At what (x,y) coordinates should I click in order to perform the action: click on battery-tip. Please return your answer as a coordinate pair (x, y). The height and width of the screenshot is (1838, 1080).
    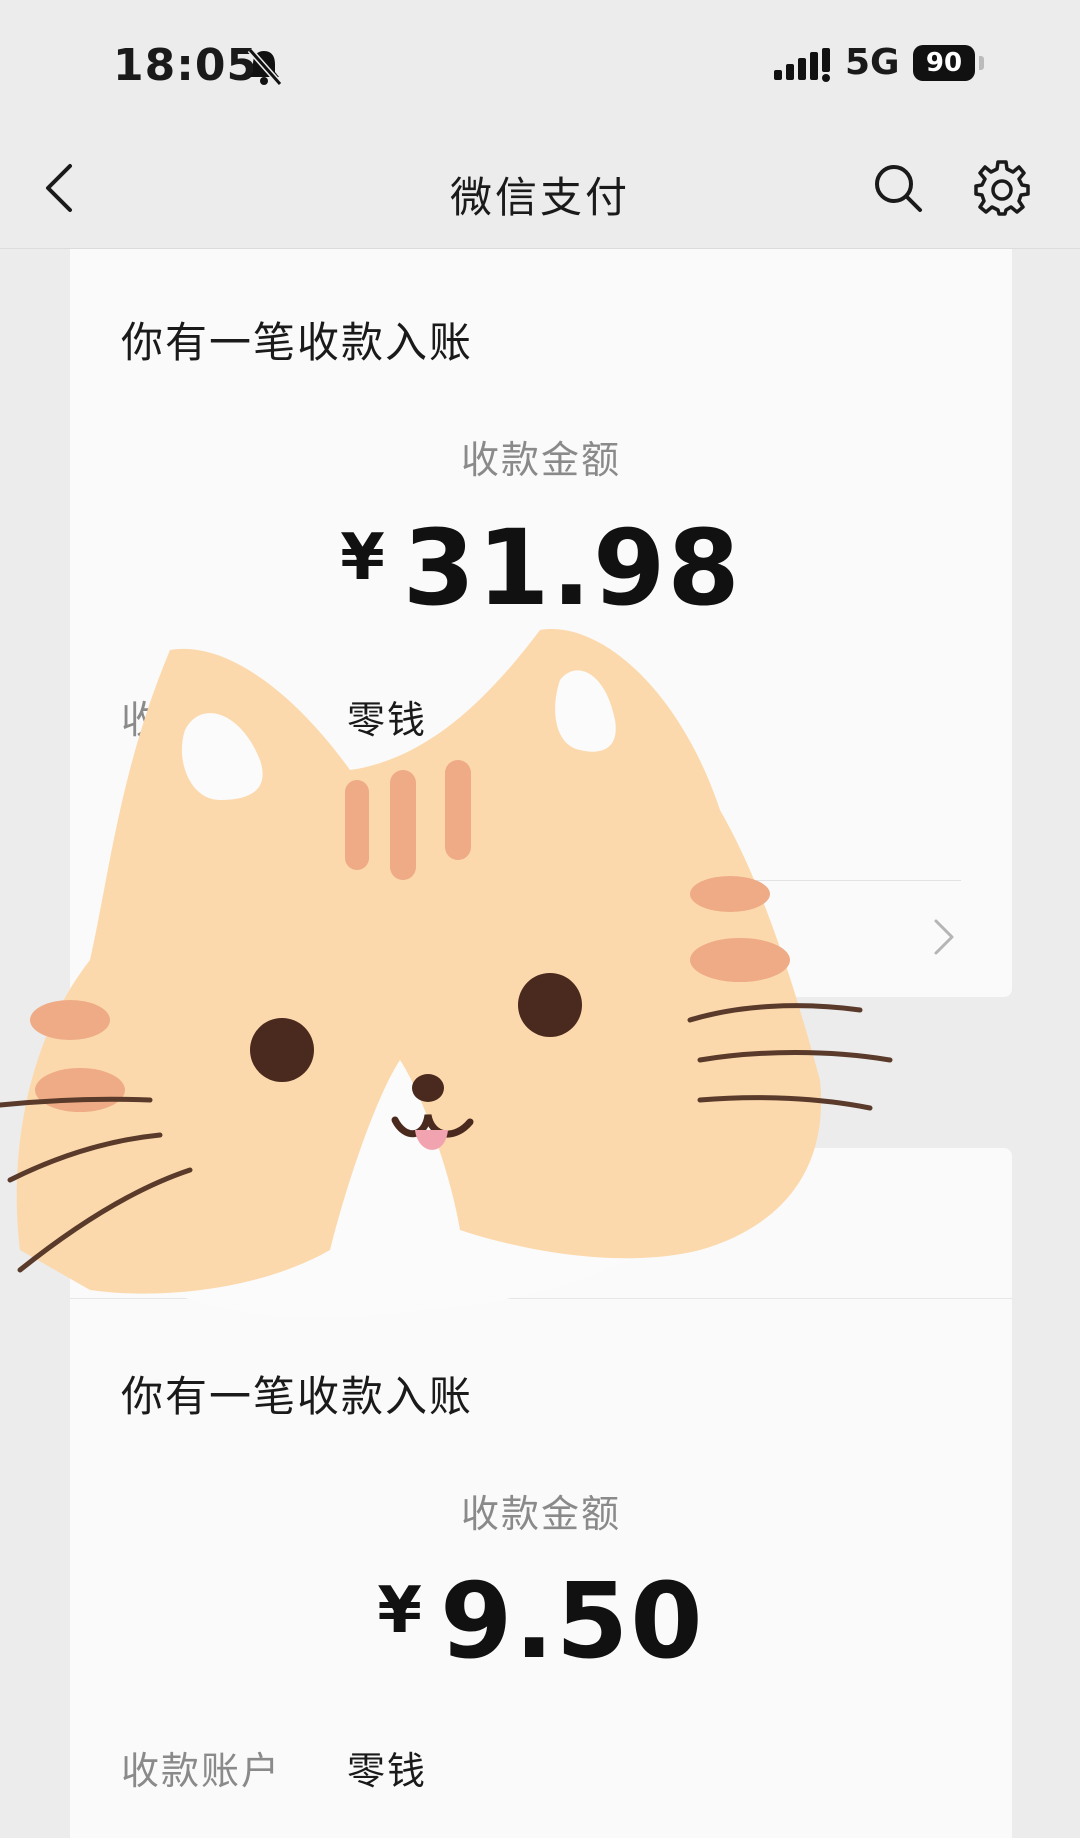
    Looking at the image, I should click on (981, 63).